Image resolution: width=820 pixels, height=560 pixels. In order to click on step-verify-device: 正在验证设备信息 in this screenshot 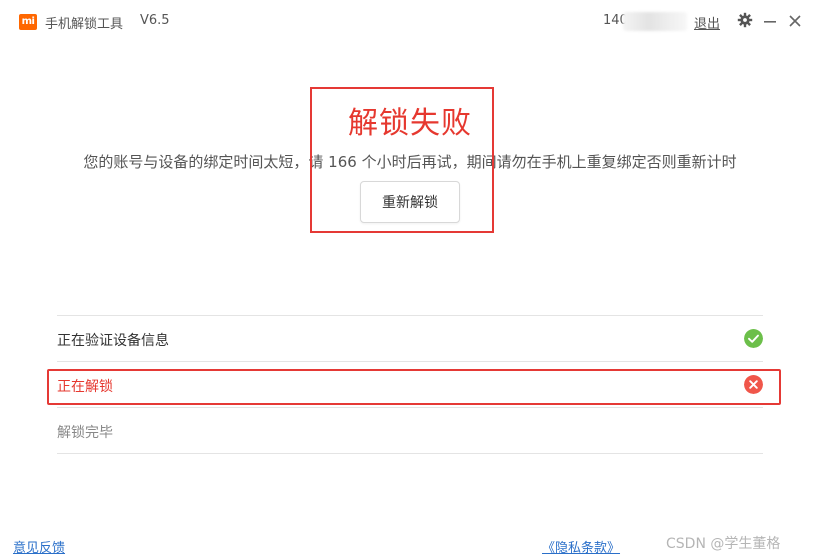, I will do `click(410, 338)`.